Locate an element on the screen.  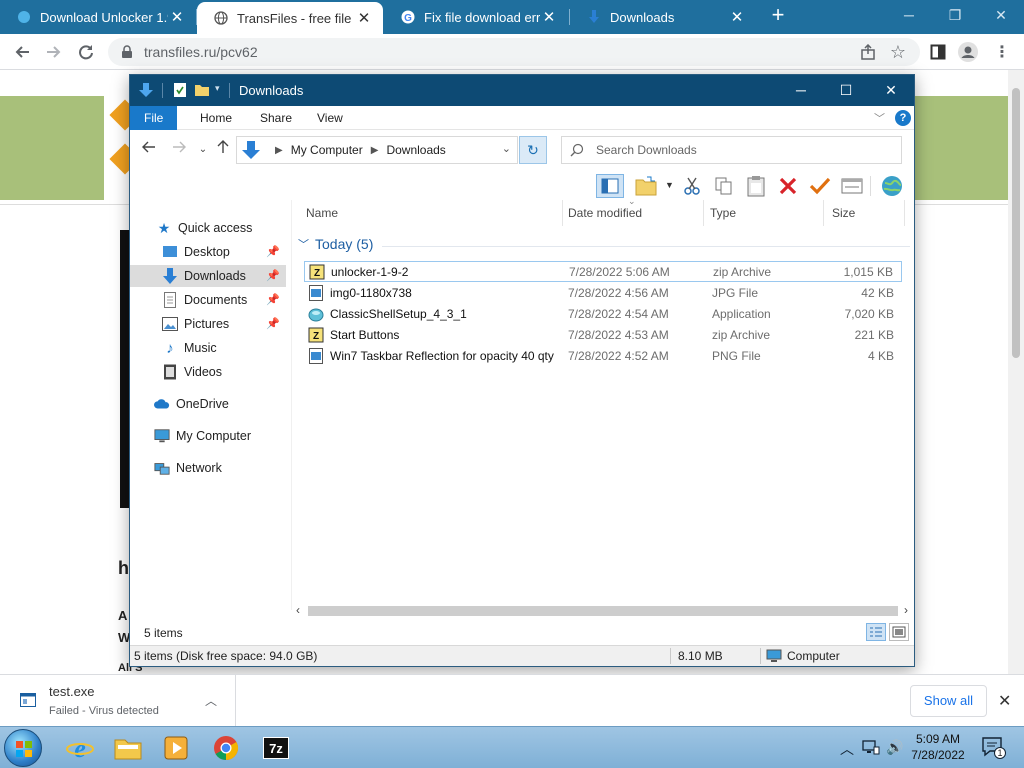
menu-button: ⋮ is located at coordinates (1002, 52).